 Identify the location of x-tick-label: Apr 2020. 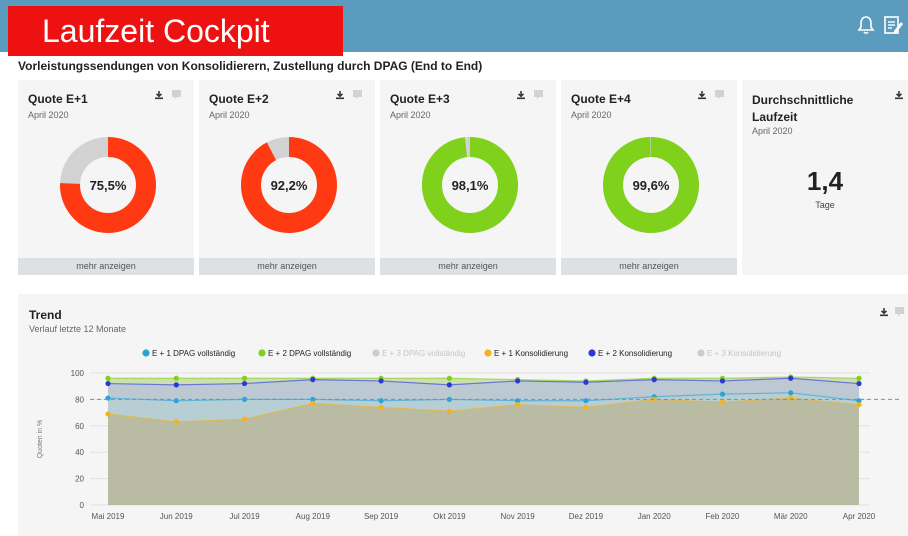
(859, 516).